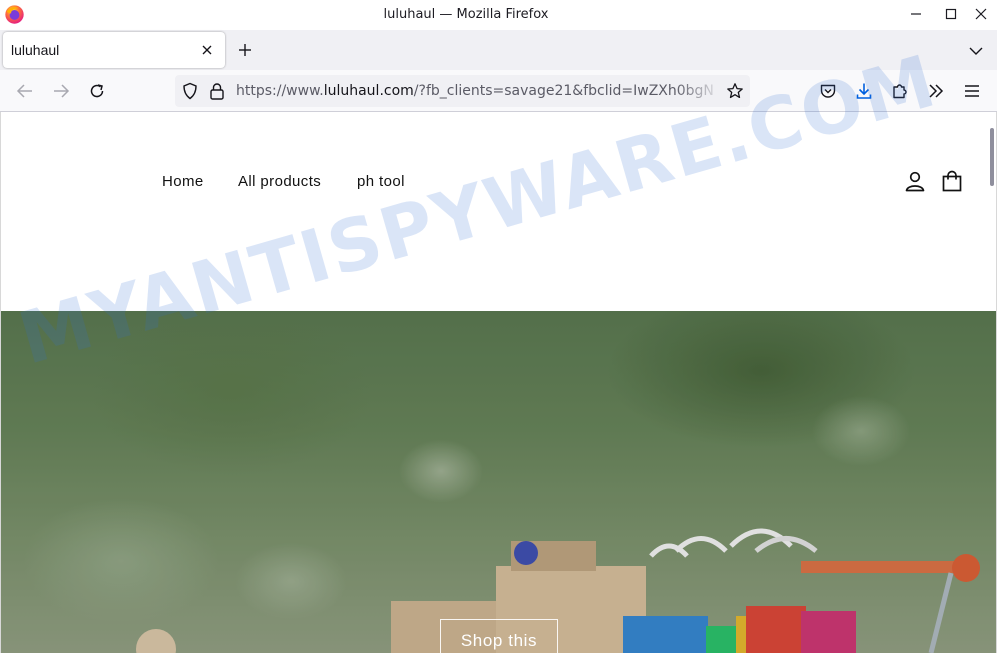 This screenshot has height=653, width=997. What do you see at coordinates (563, 91) in the screenshot?
I see `url-path: /?fb_clients=savage21&fbclid=IwZXh0bgN` at bounding box center [563, 91].